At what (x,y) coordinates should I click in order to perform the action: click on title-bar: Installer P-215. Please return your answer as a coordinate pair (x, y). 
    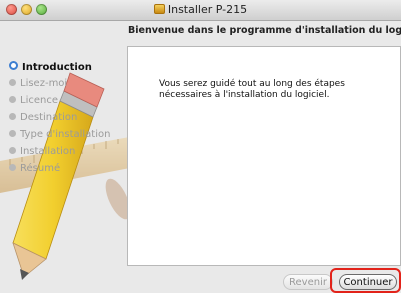
    Looking at the image, I should click on (200, 10).